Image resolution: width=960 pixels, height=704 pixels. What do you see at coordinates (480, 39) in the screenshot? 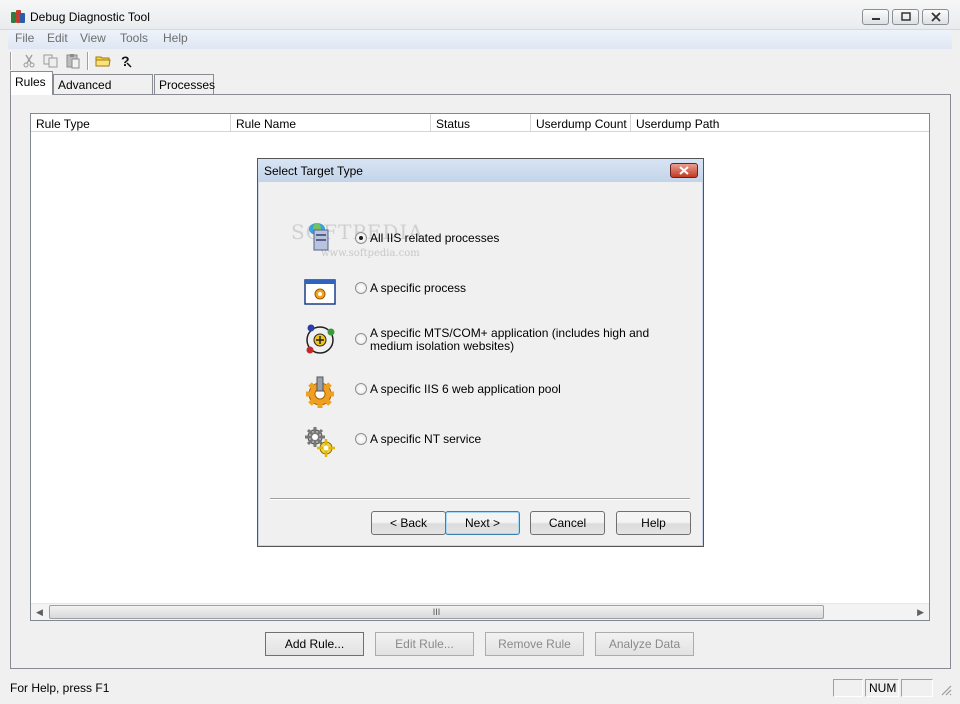
I see `menu-bar: File Edit View Tools Help` at bounding box center [480, 39].